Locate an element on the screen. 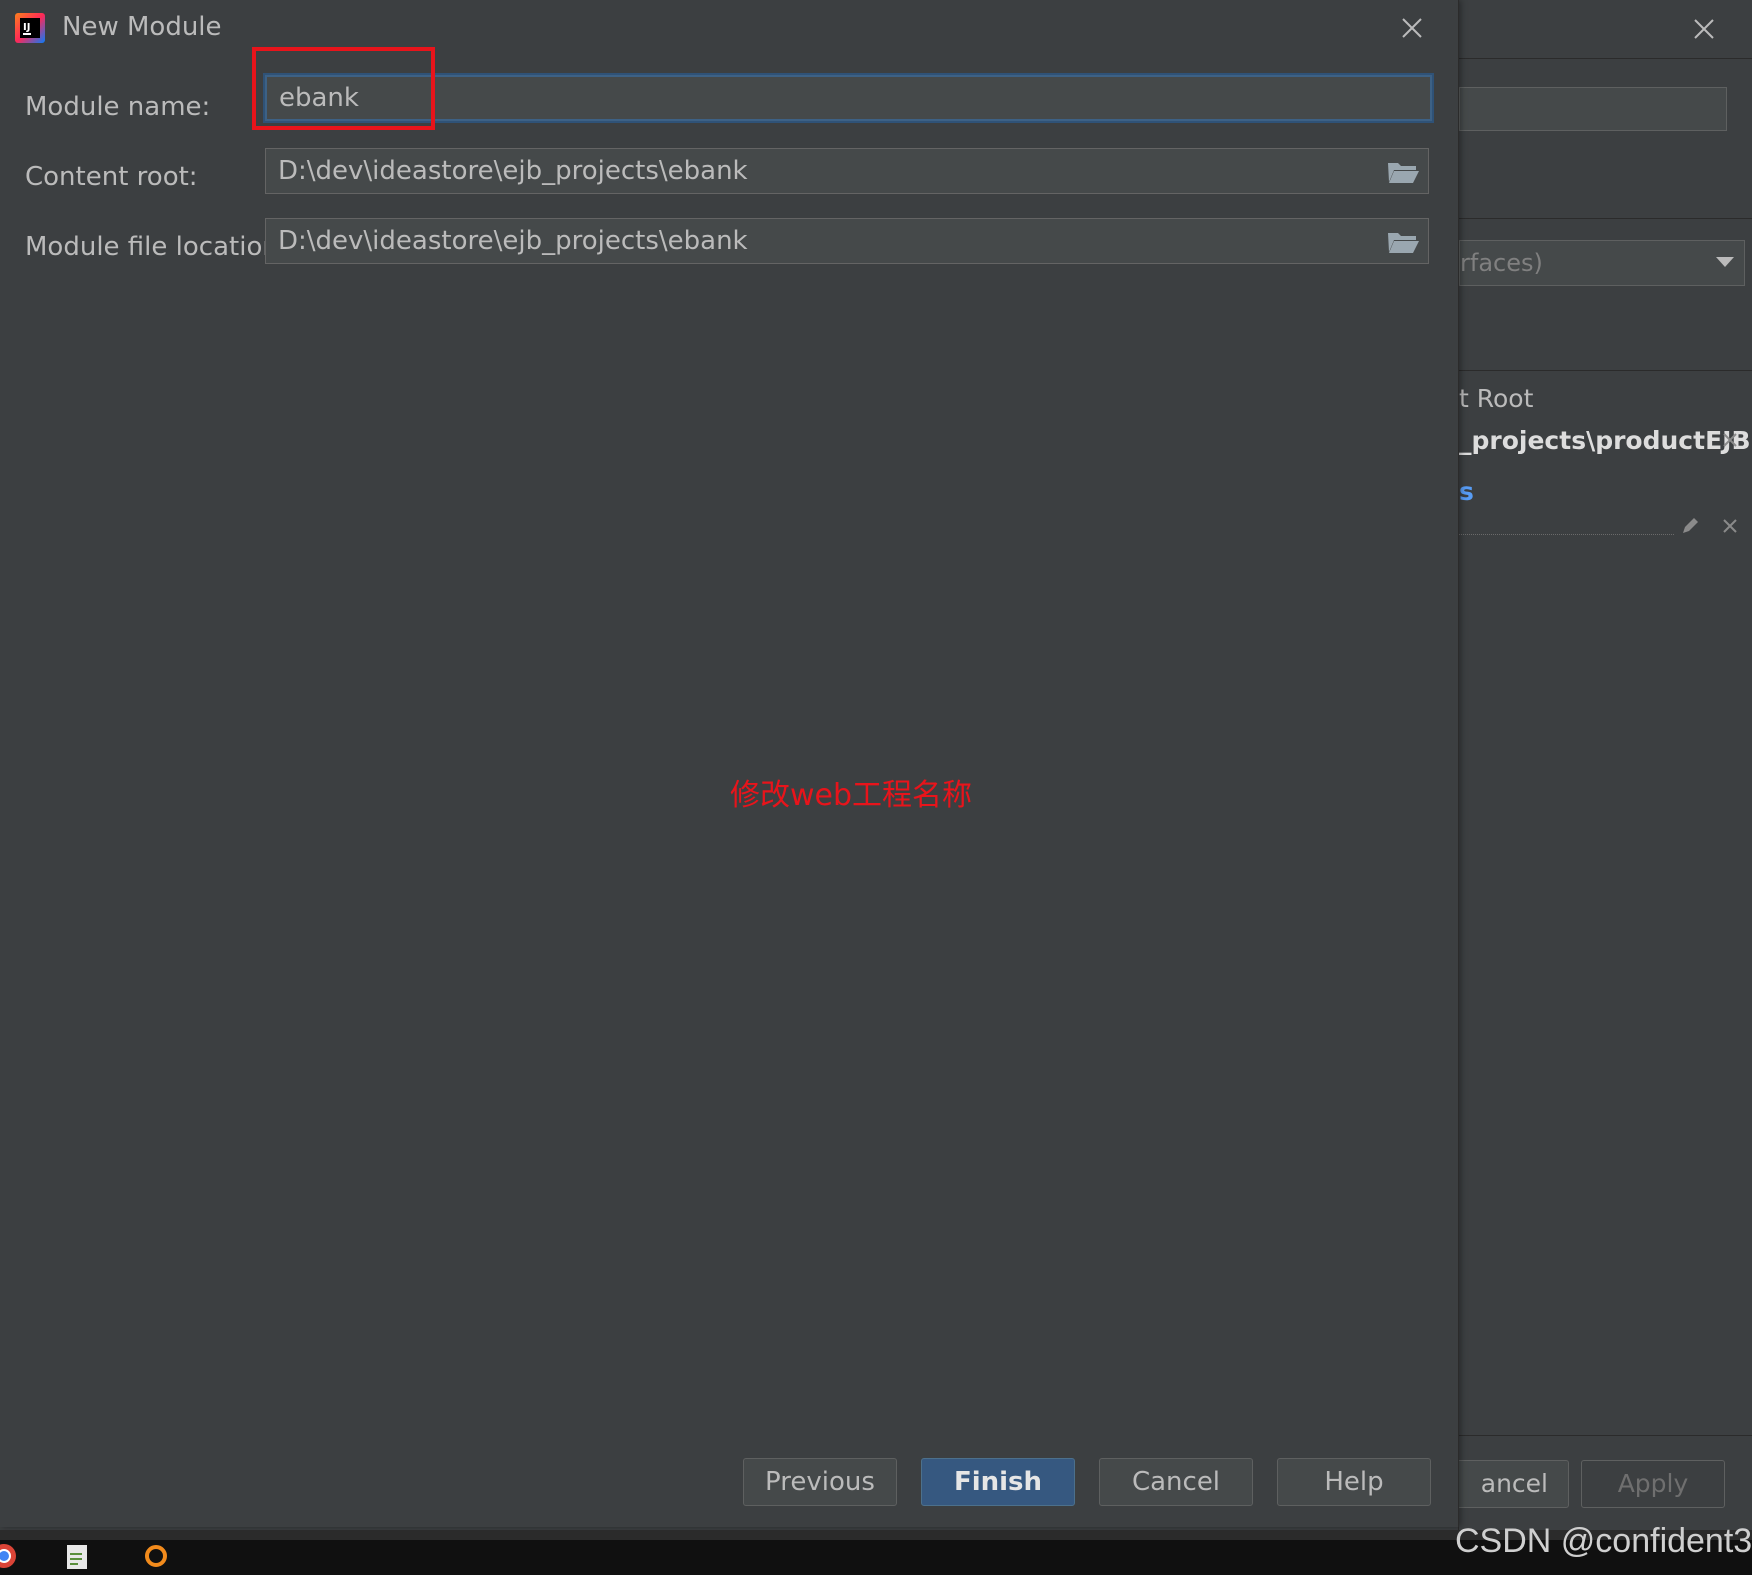  section-link: s is located at coordinates (1466, 491).